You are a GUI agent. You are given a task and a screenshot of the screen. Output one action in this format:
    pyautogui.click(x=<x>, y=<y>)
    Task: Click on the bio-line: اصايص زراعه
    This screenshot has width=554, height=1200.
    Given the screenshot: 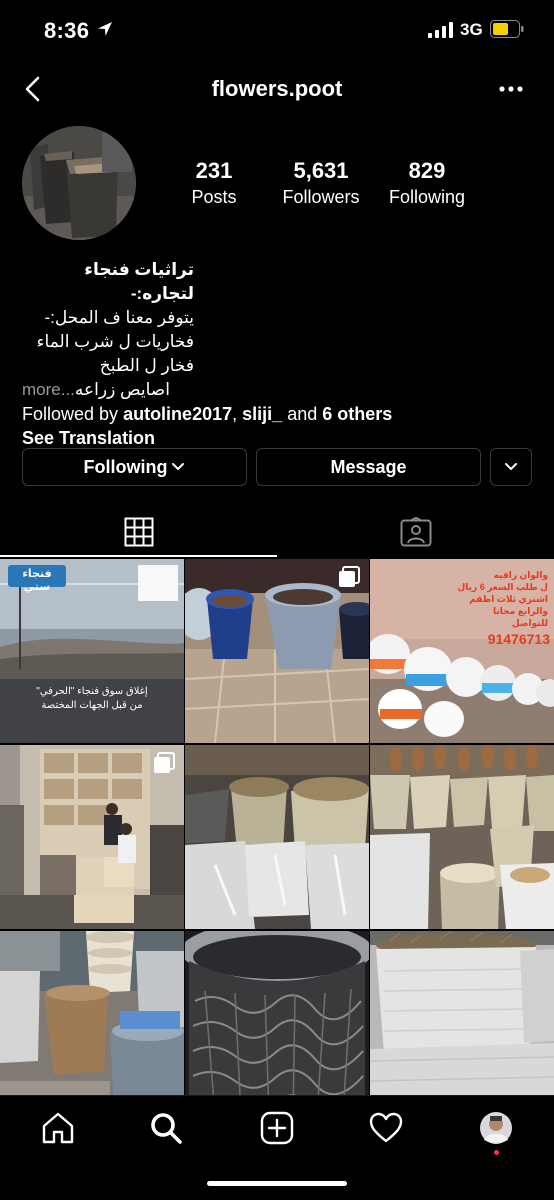 What is the action you would take?
    pyautogui.click(x=122, y=389)
    